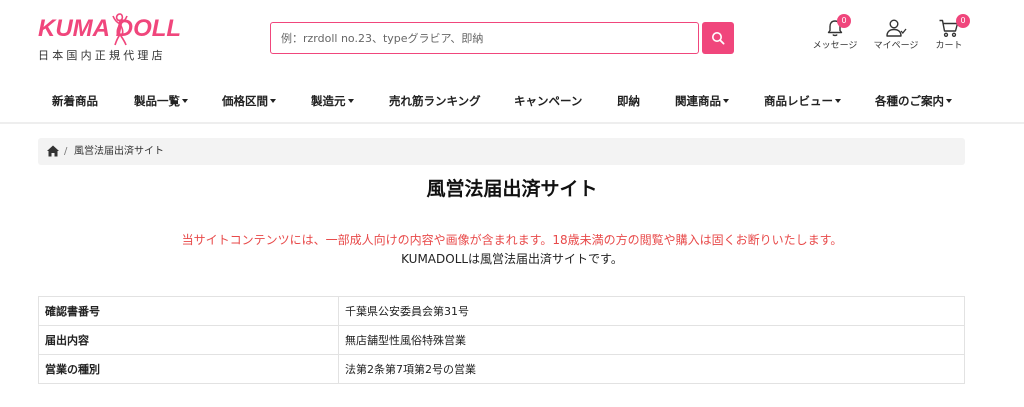 This screenshot has width=1024, height=407. I want to click on nav-item-products: 製品一覧, so click(161, 101).